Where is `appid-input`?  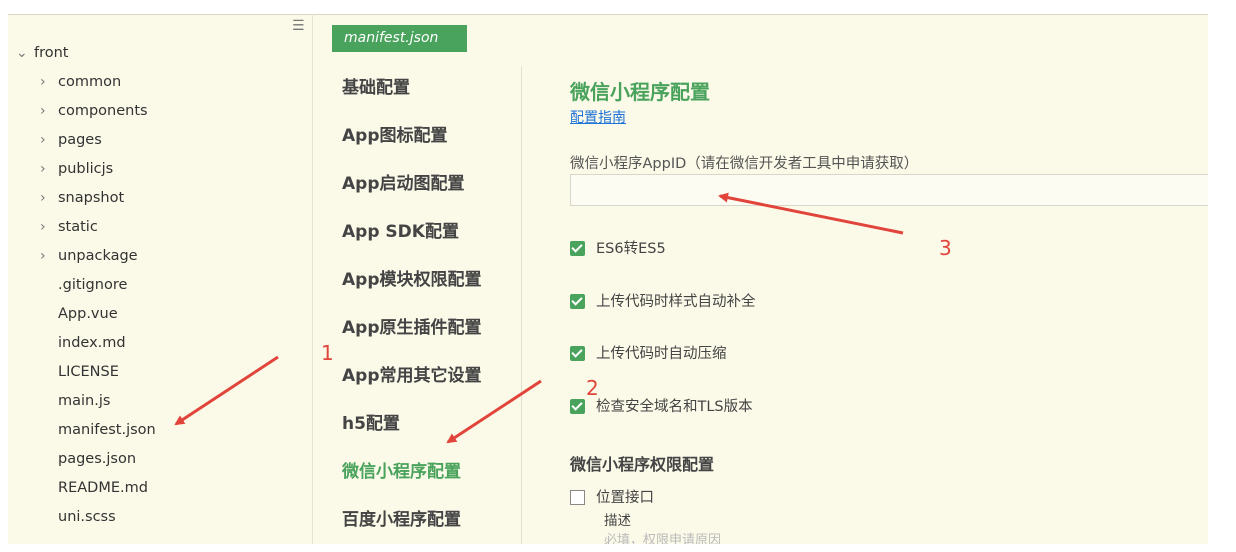 appid-input is located at coordinates (889, 190).